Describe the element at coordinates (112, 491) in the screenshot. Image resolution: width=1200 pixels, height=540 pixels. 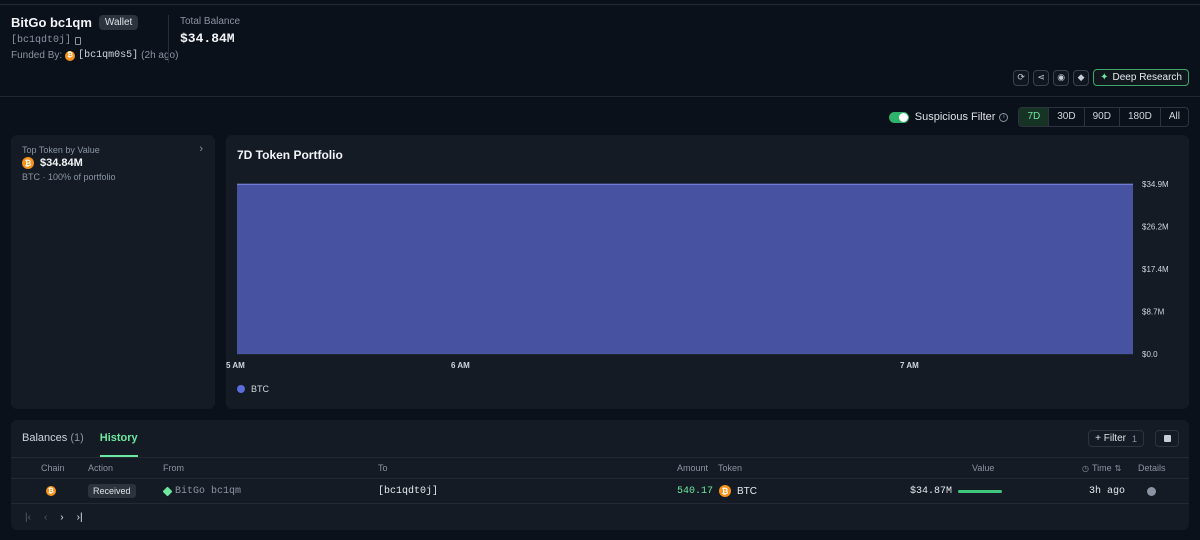
I see `action-badge: Received` at that location.